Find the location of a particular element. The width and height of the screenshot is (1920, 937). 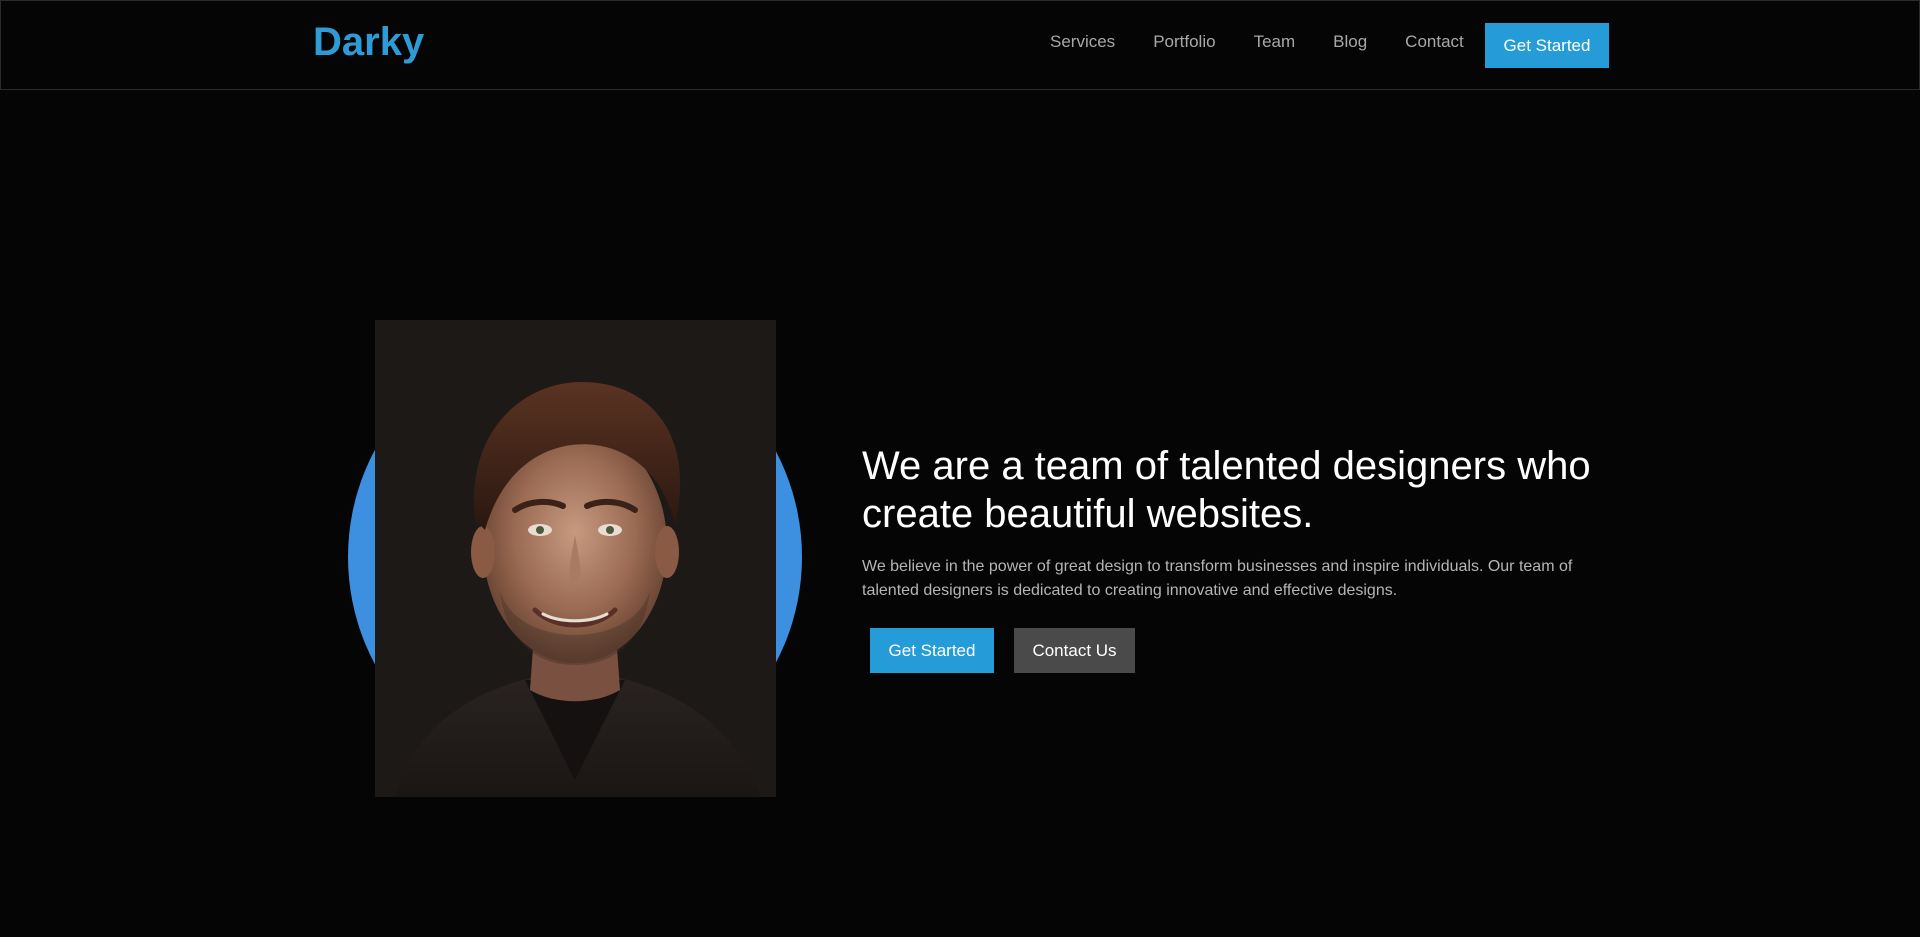

nav-link-team: Team is located at coordinates (1275, 42).